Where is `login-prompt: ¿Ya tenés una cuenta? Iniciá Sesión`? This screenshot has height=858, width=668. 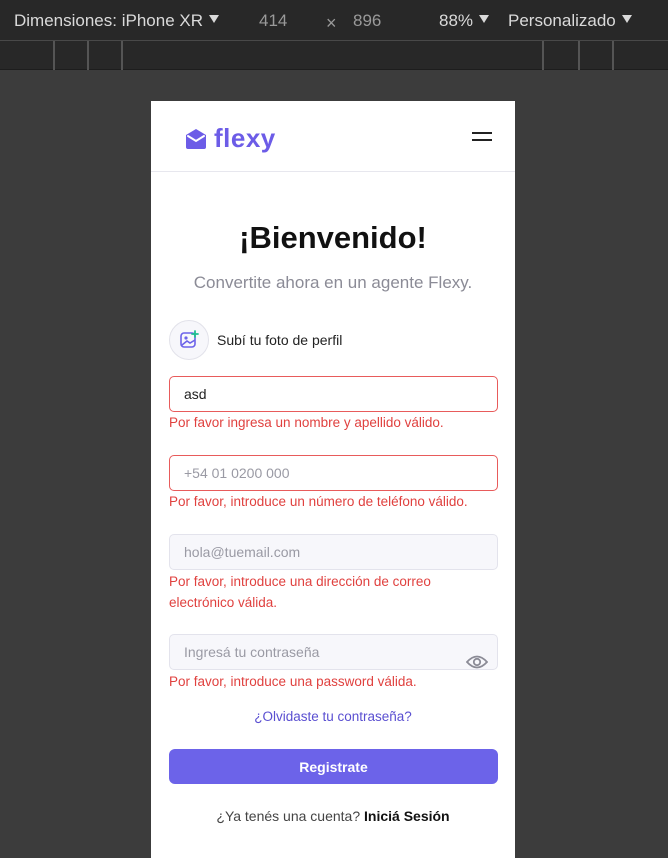 login-prompt: ¿Ya tenés una cuenta? Iniciá Sesión is located at coordinates (333, 816).